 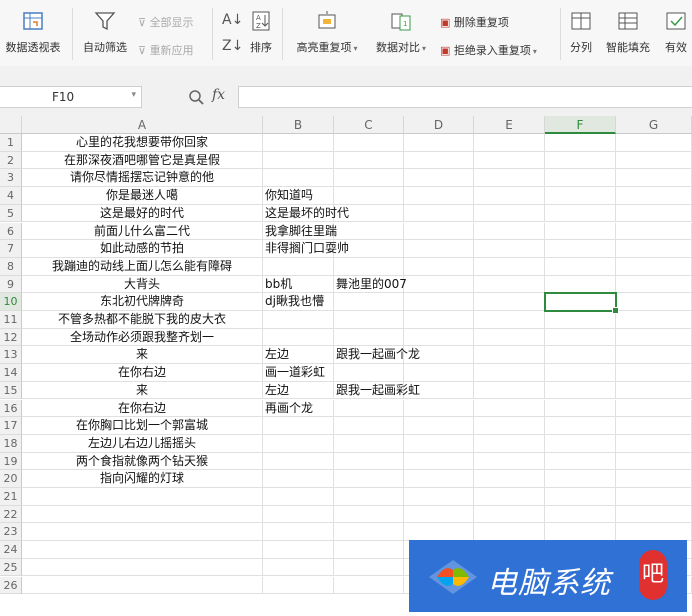 I want to click on cell-f19, so click(x=580, y=461).